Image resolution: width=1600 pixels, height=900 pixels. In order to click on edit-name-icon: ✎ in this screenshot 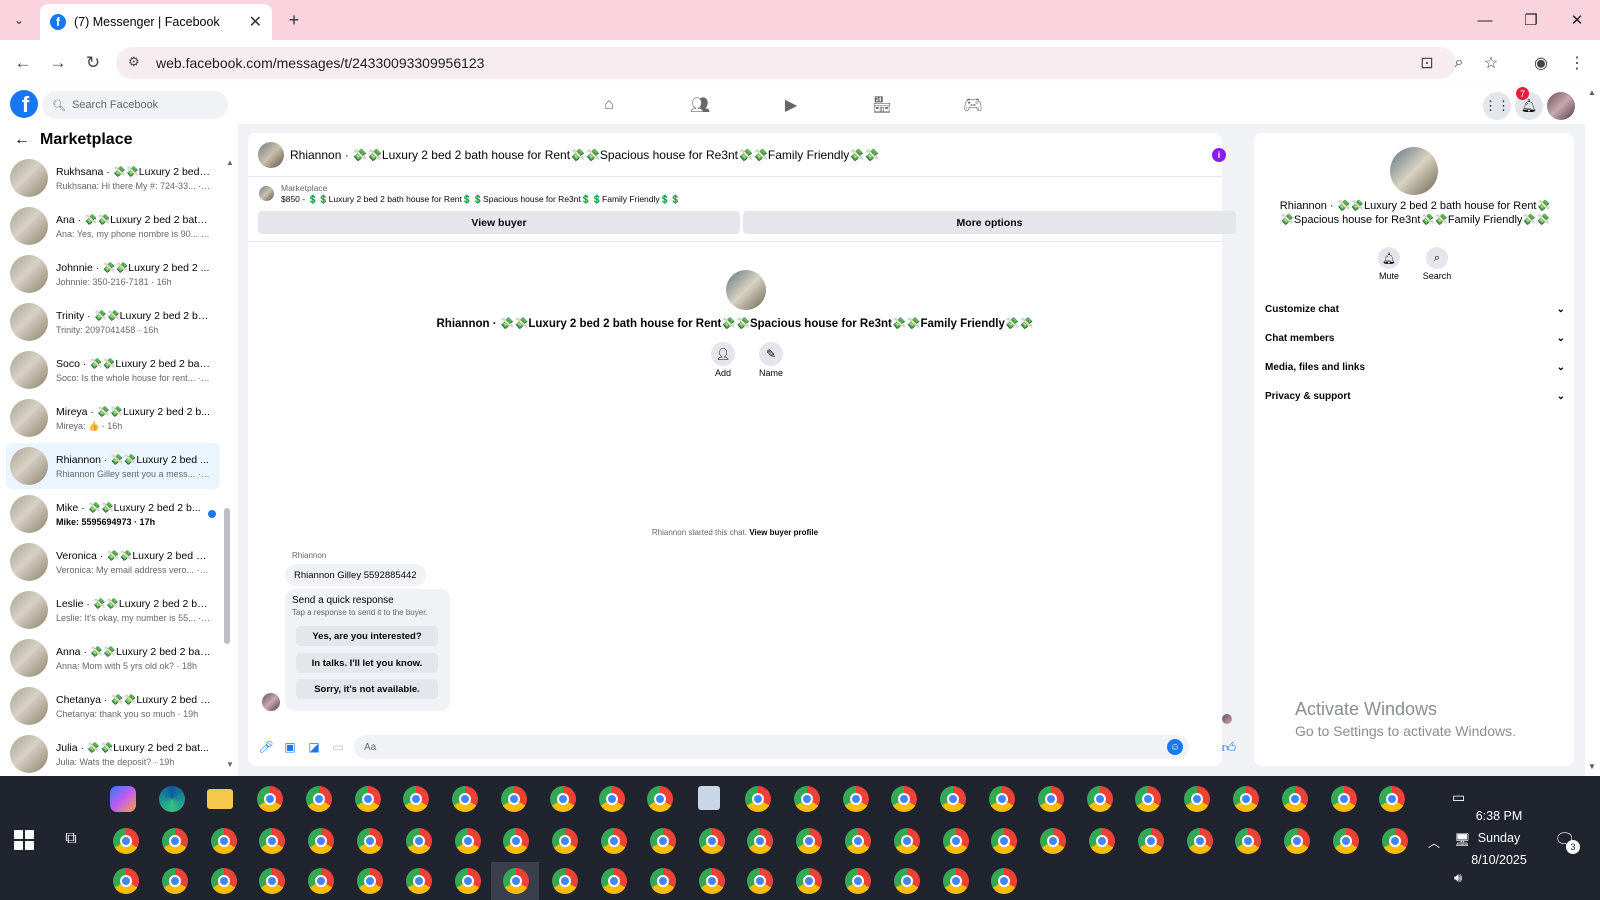, I will do `click(771, 354)`.